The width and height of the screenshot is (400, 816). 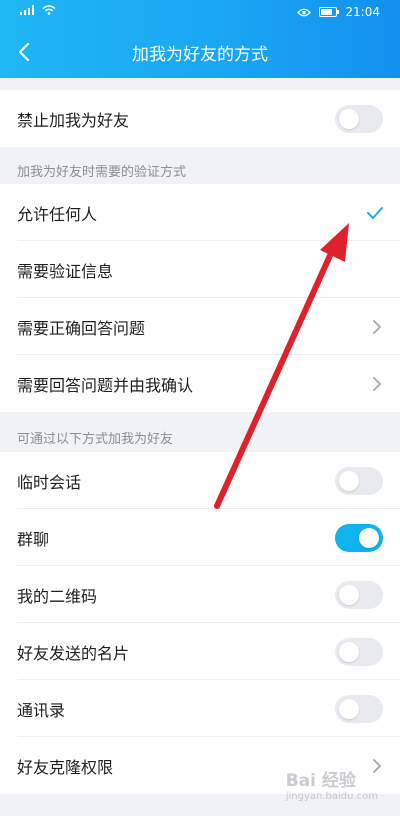 I want to click on signal-icon, so click(x=27, y=10).